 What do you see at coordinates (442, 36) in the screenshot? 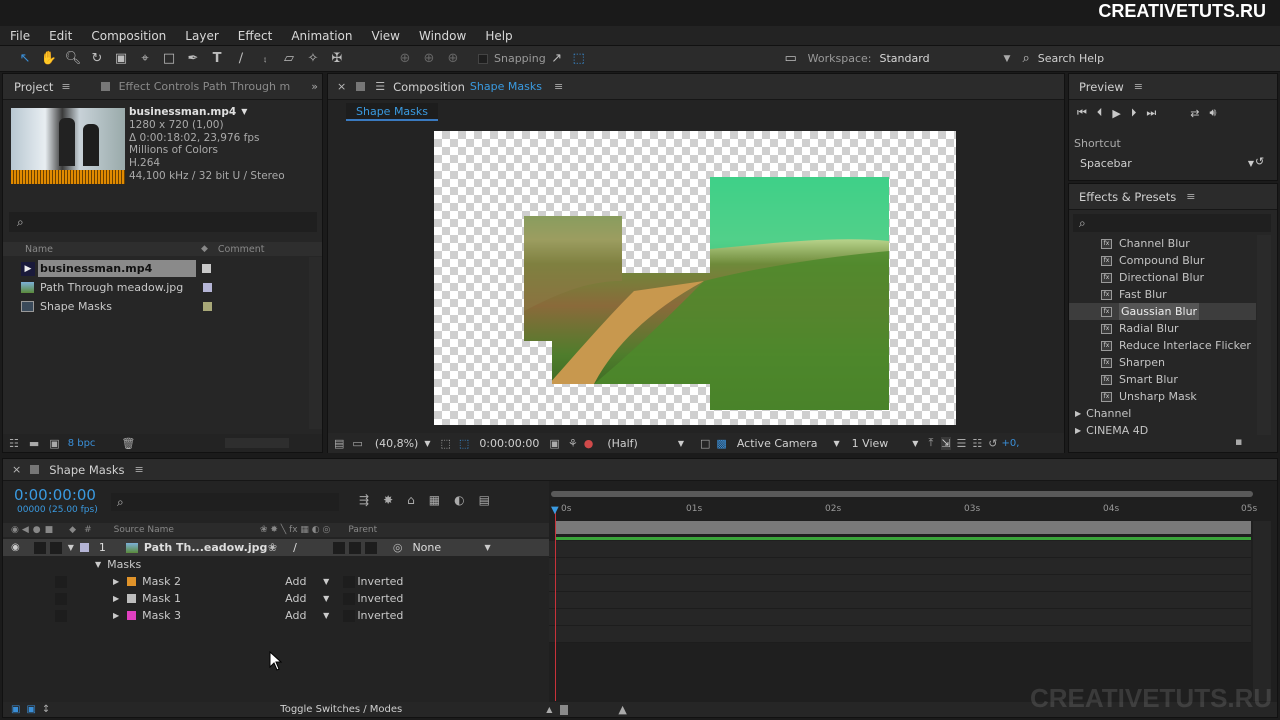
I see `menu-window: Window` at bounding box center [442, 36].